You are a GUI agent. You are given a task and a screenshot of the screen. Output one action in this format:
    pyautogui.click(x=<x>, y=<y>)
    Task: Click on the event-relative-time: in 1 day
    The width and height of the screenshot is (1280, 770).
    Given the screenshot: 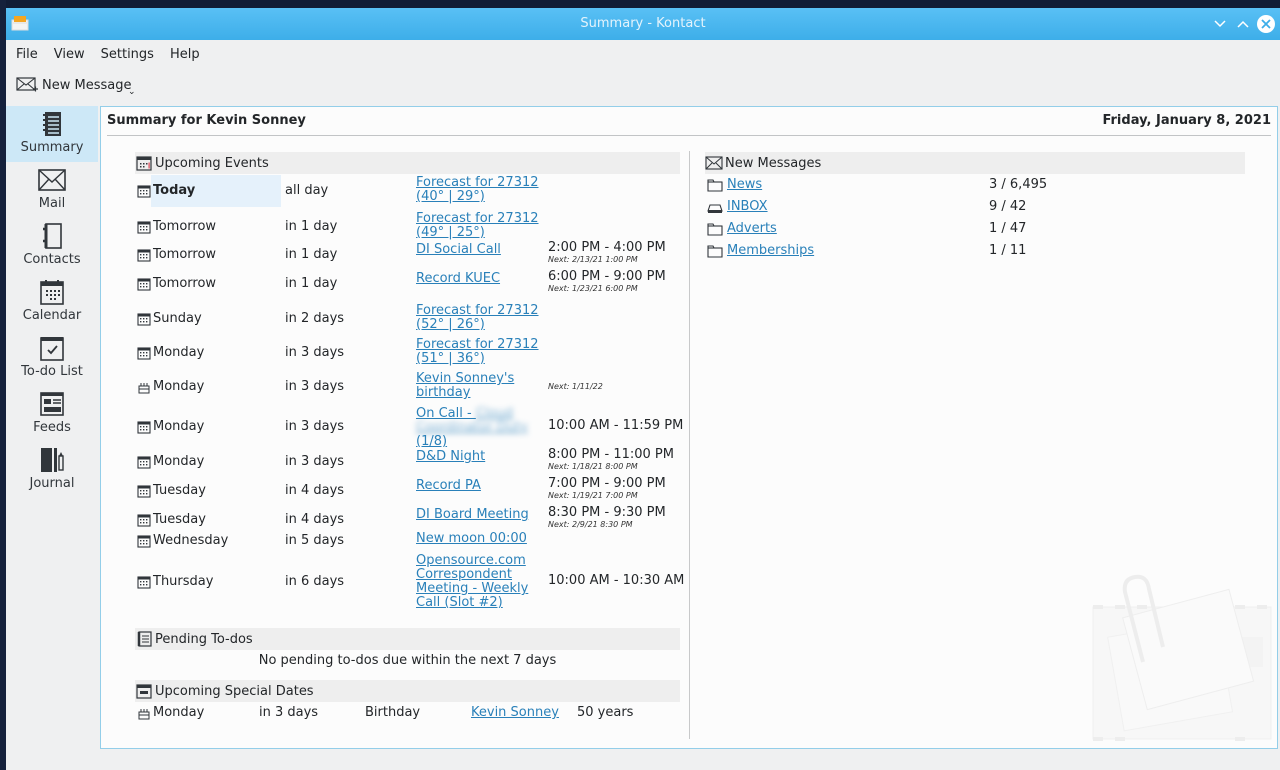 What is the action you would take?
    pyautogui.click(x=311, y=254)
    